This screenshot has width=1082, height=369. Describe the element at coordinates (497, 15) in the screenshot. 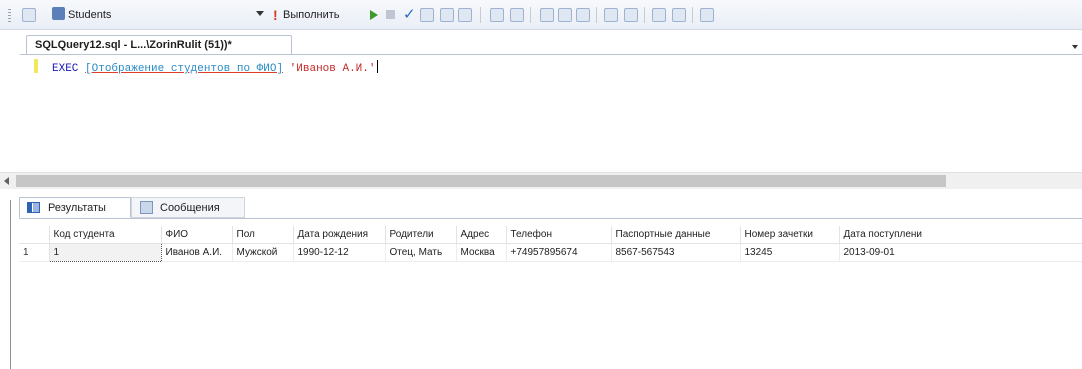

I see `include-plan-icon` at that location.